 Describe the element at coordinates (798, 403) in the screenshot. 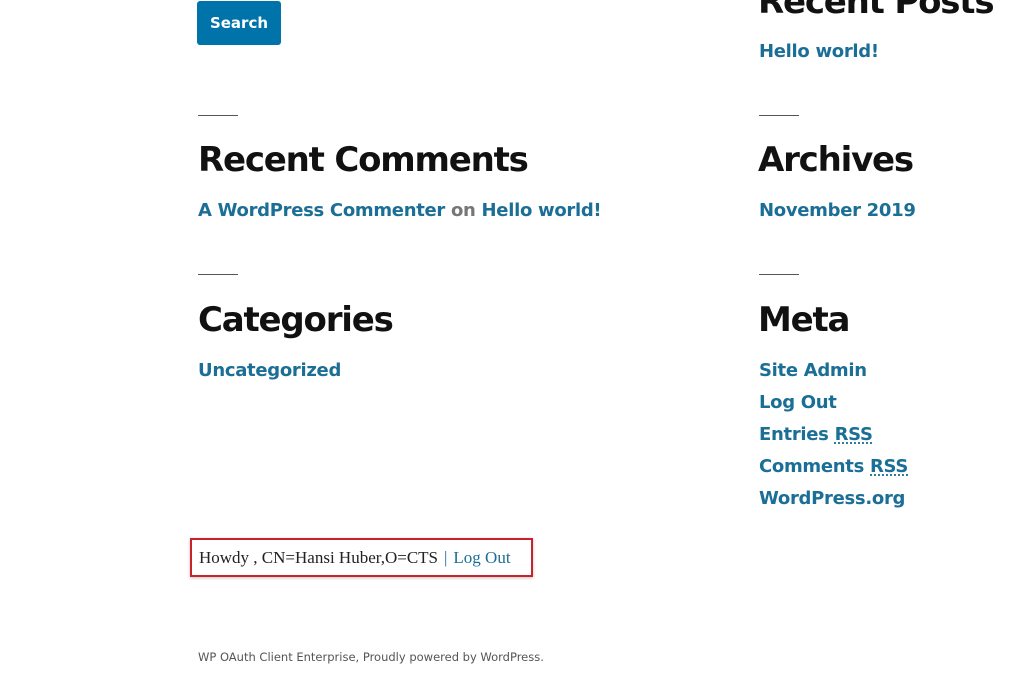

I see `meta-log-out-link: Log Out` at that location.